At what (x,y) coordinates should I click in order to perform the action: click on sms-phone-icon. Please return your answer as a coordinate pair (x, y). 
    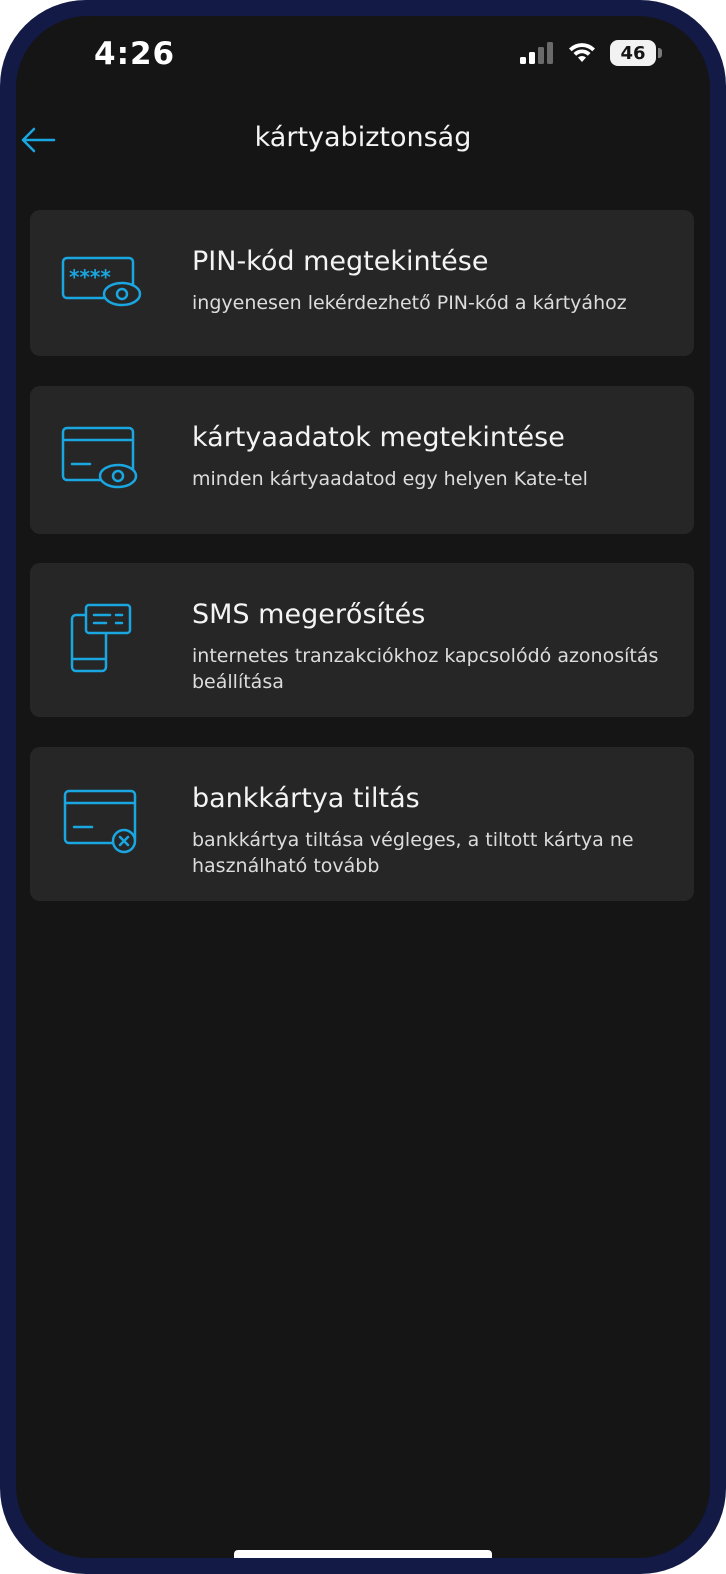
    Looking at the image, I should click on (101, 638).